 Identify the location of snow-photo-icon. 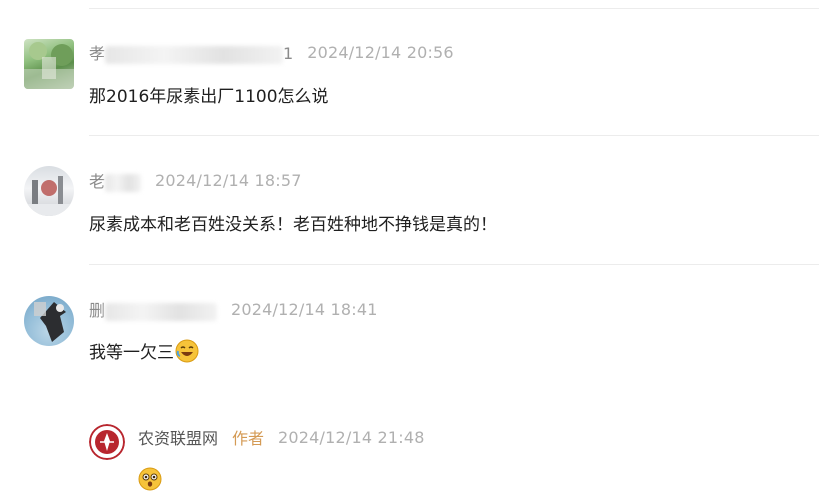
(49, 196).